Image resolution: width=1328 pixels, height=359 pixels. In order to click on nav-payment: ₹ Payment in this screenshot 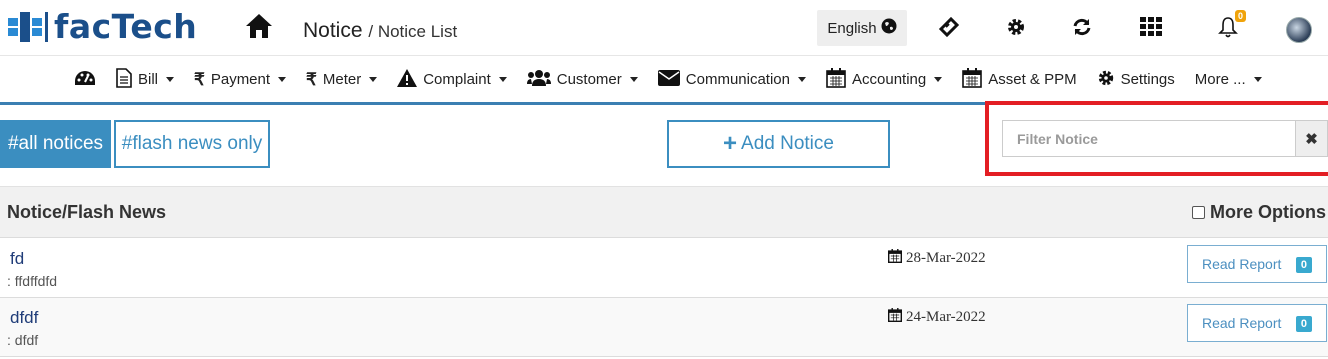, I will do `click(240, 79)`.